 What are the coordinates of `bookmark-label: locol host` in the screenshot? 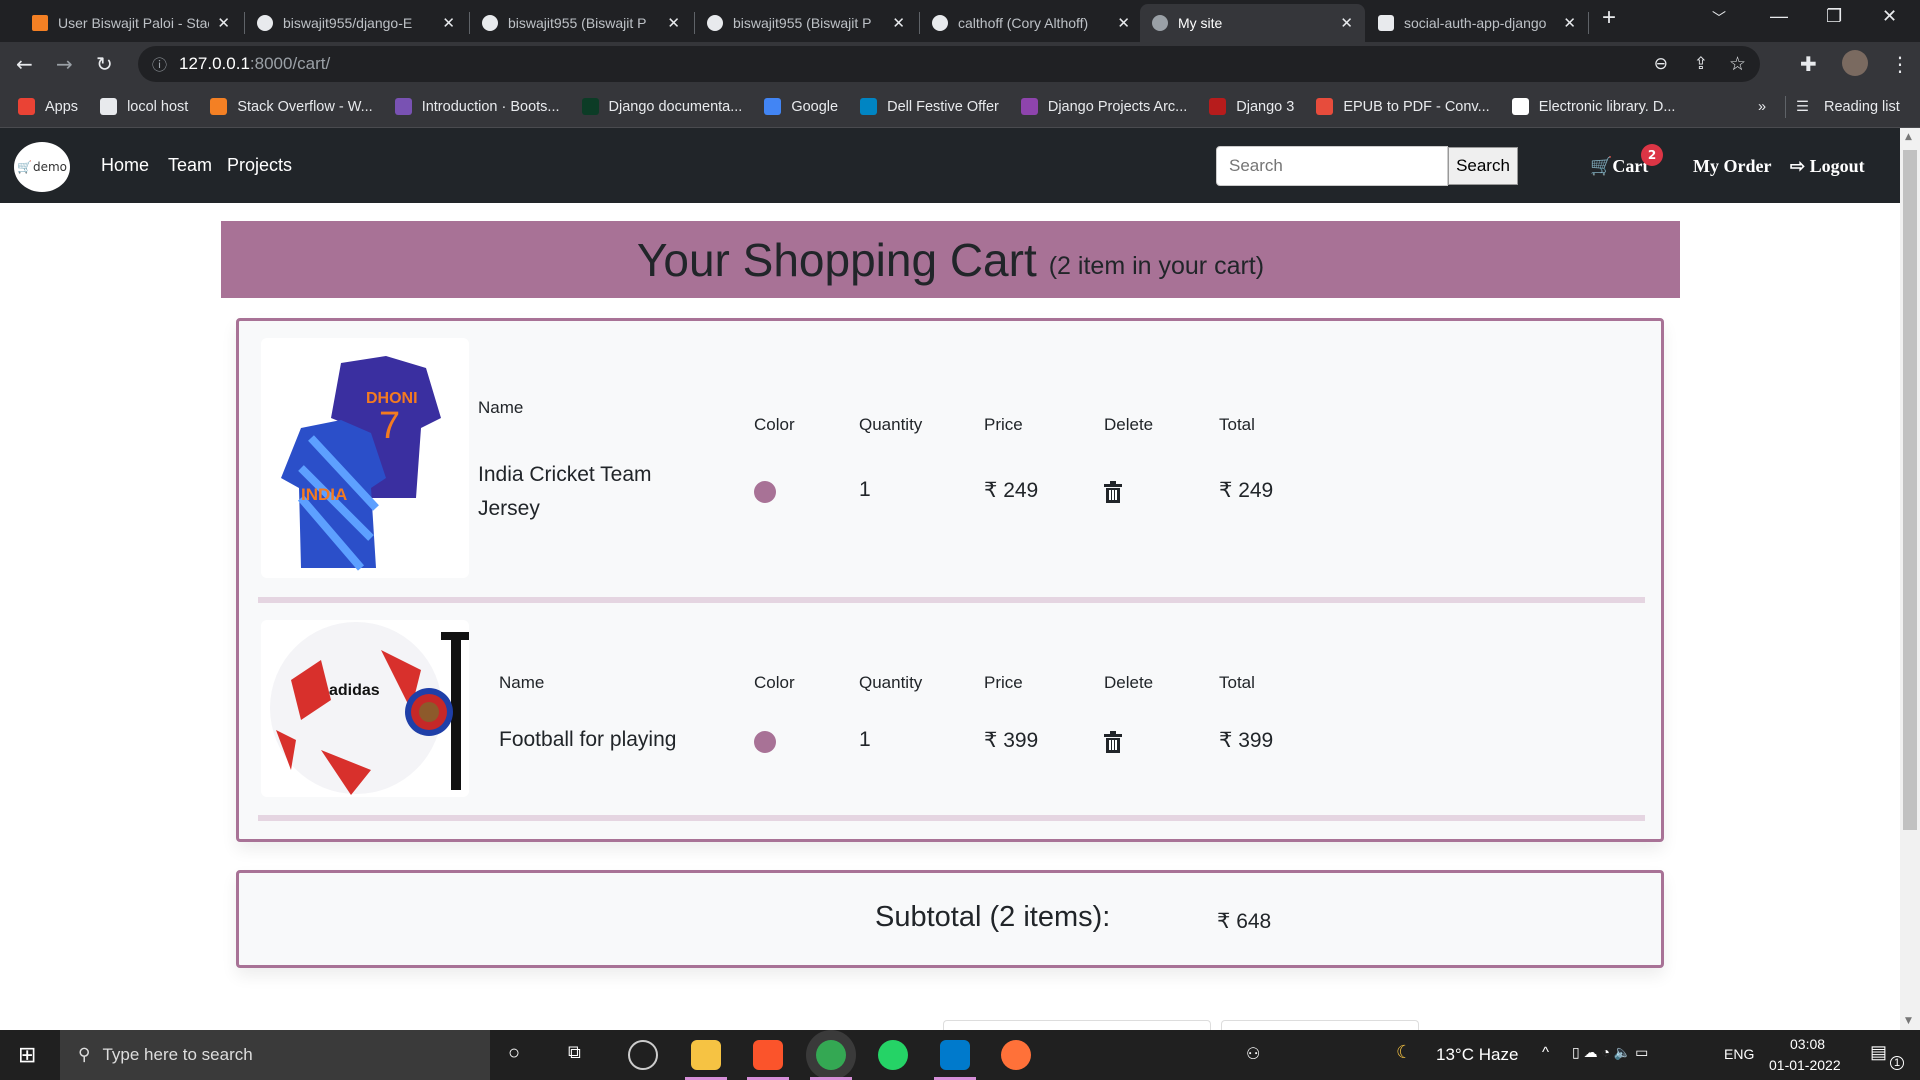 It's located at (158, 106).